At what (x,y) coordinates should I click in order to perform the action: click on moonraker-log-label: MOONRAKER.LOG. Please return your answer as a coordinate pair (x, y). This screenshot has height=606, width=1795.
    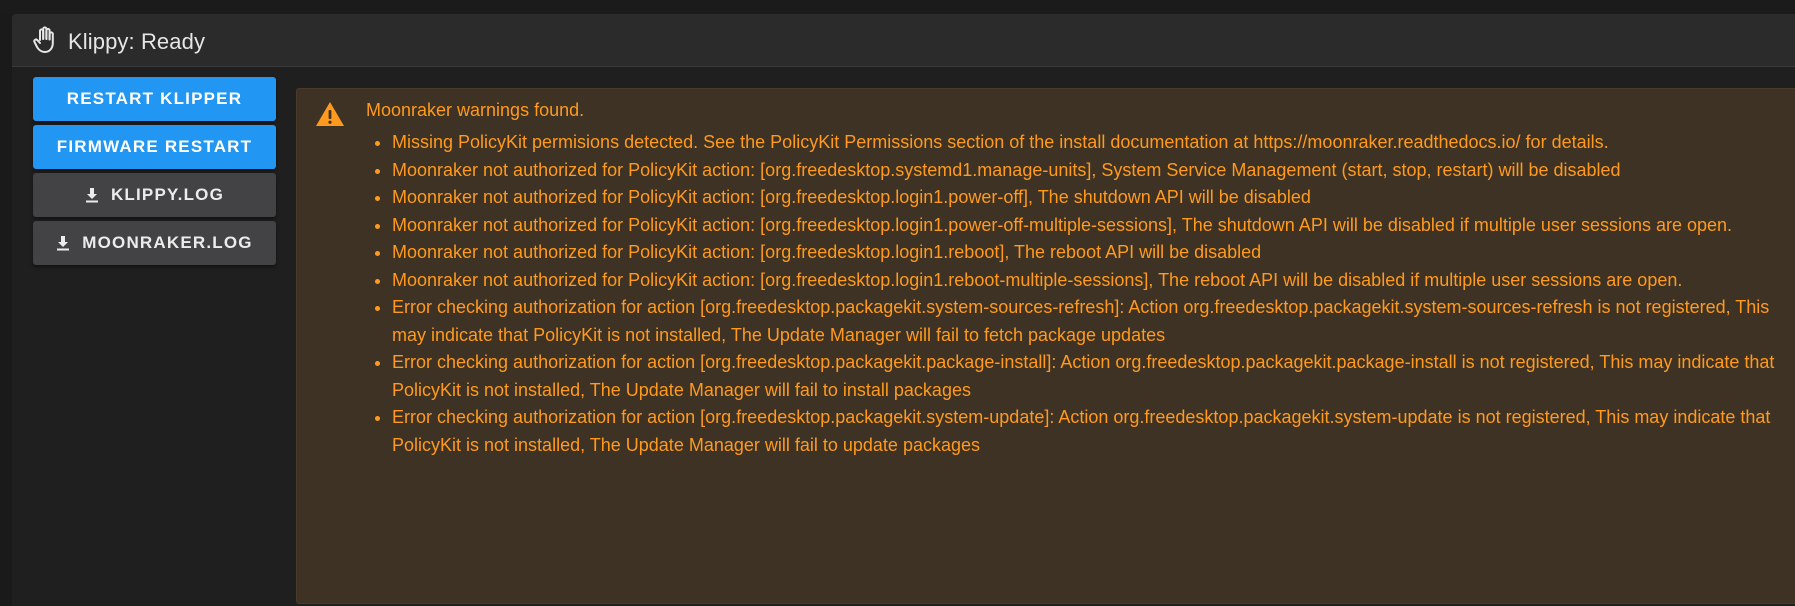
    Looking at the image, I should click on (167, 242).